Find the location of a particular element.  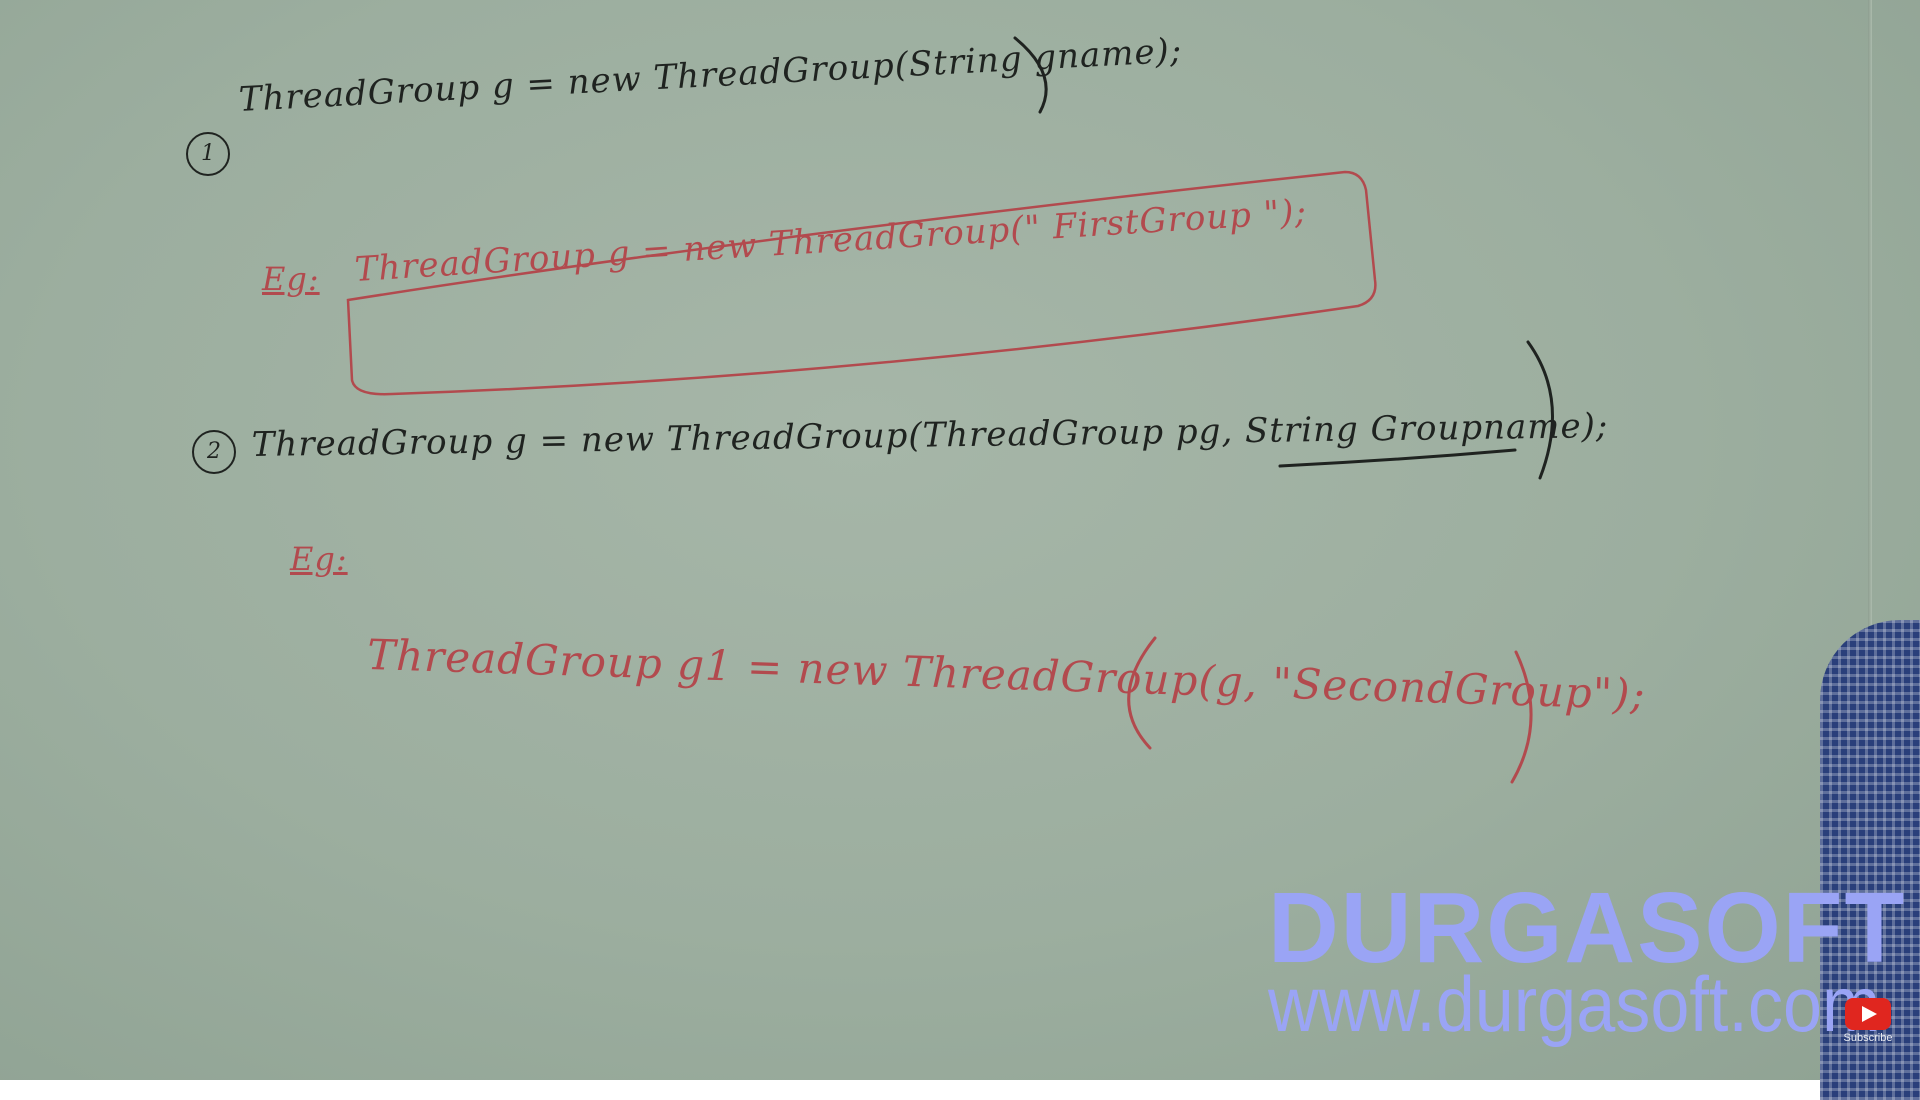

example-1-label: Eg: is located at coordinates (291, 279).